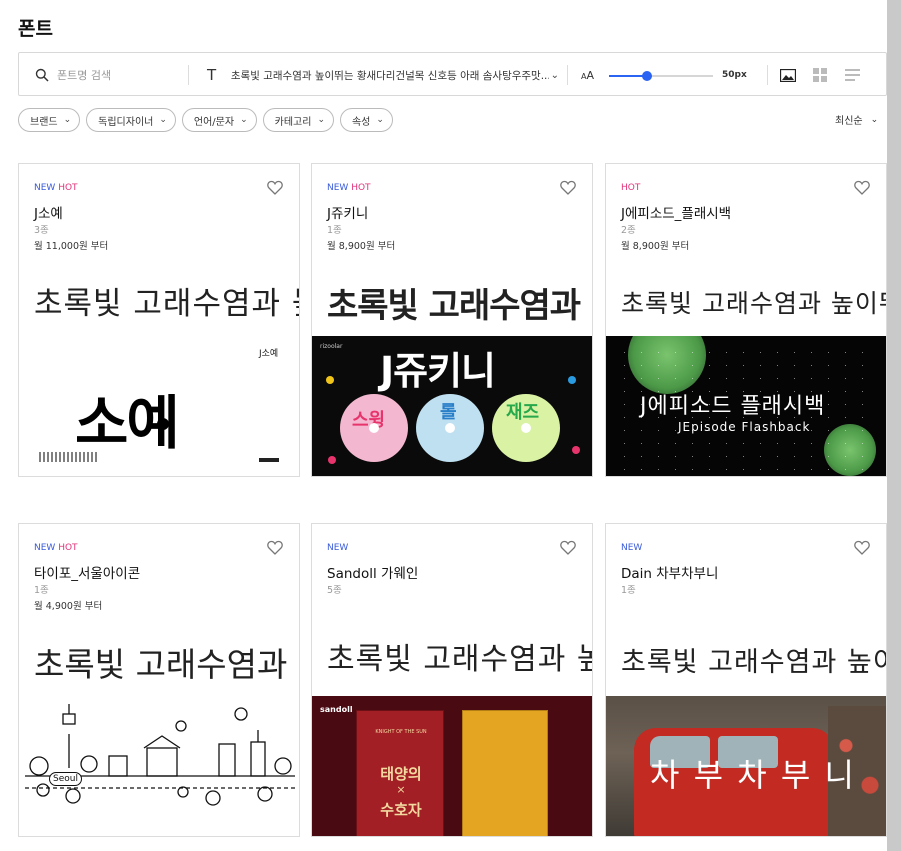  I want to click on badges: HOT, so click(630, 188).